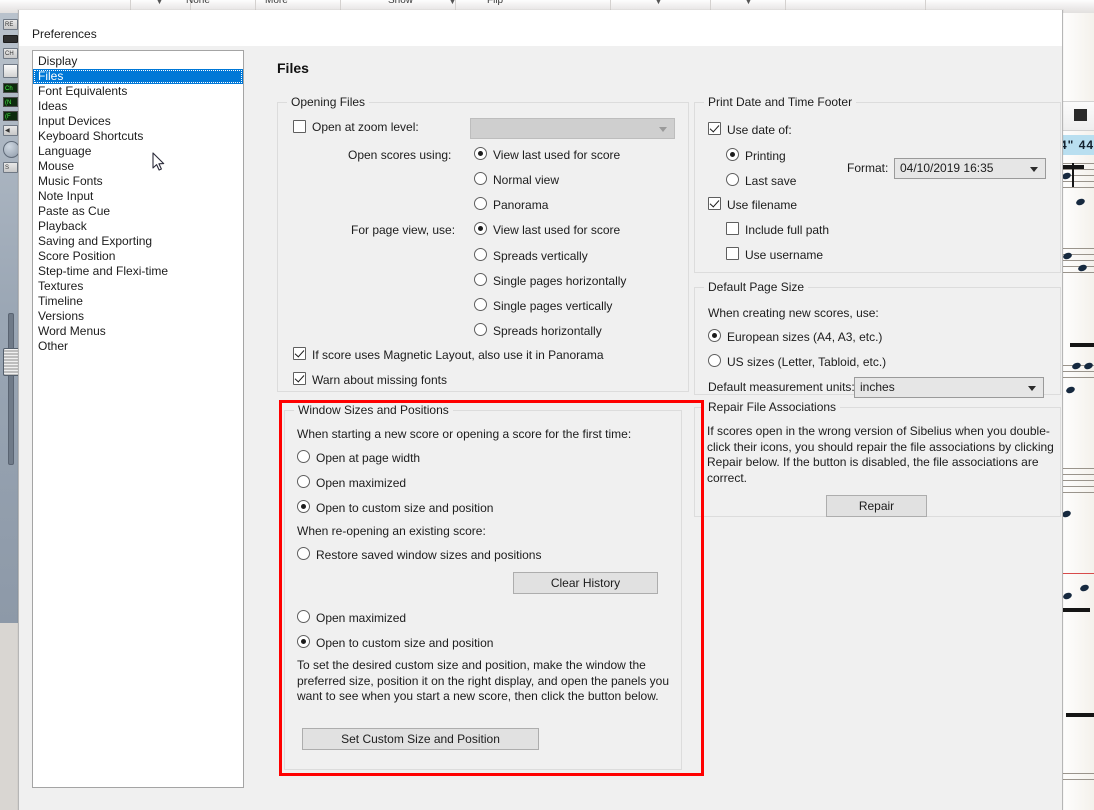 This screenshot has height=810, width=1094. Describe the element at coordinates (138, 271) in the screenshot. I see `sidebar-item-step-time-flexi-time: Step-time and Flexi-time` at that location.